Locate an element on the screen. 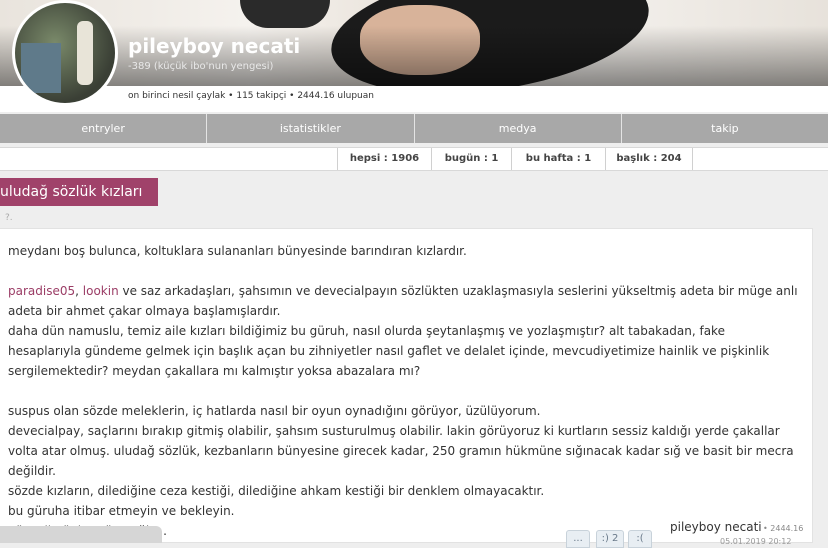 The width and height of the screenshot is (828, 548). profile-tabs: entryler istatistikler medya takip is located at coordinates (414, 128).